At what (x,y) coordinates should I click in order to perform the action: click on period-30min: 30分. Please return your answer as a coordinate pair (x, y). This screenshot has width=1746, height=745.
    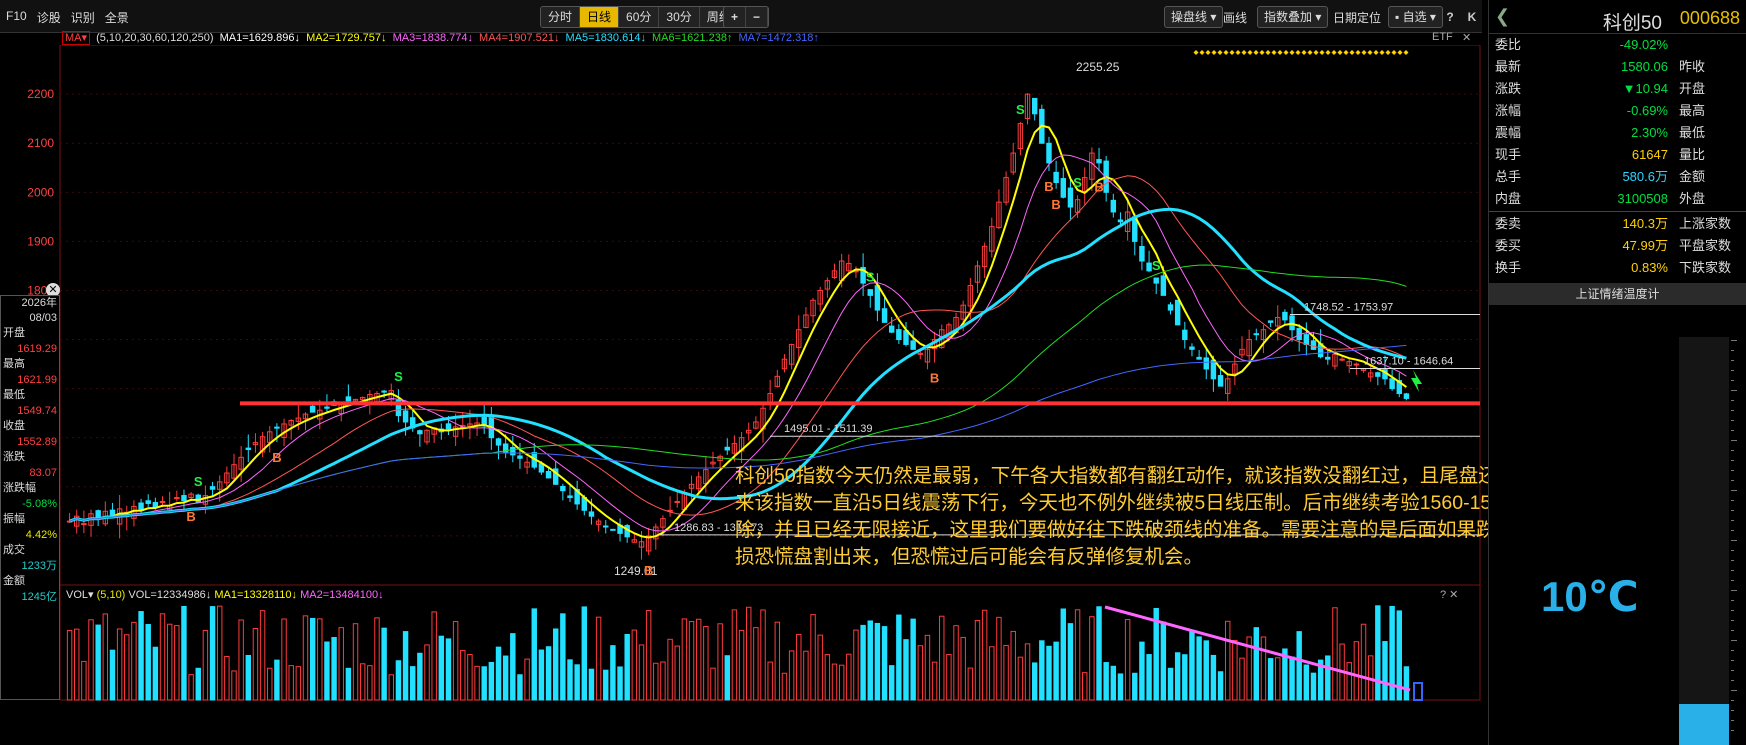
    Looking at the image, I should click on (679, 17).